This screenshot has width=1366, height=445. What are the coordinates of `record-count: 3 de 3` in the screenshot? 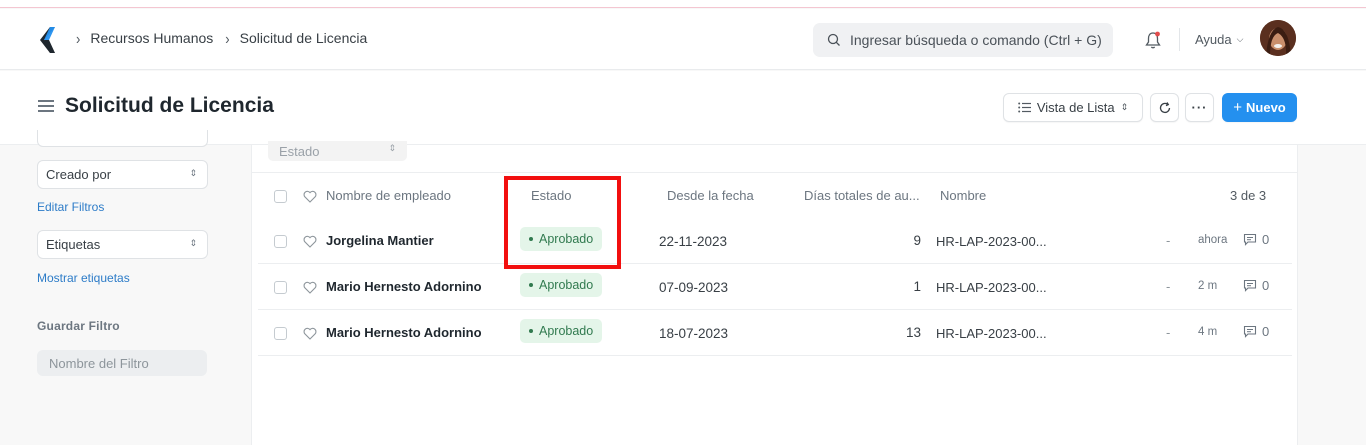 It's located at (1248, 195).